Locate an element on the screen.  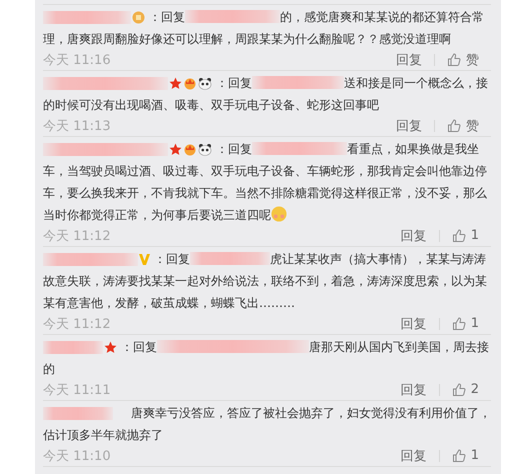
timestamp: 今天 11:10 is located at coordinates (77, 456).